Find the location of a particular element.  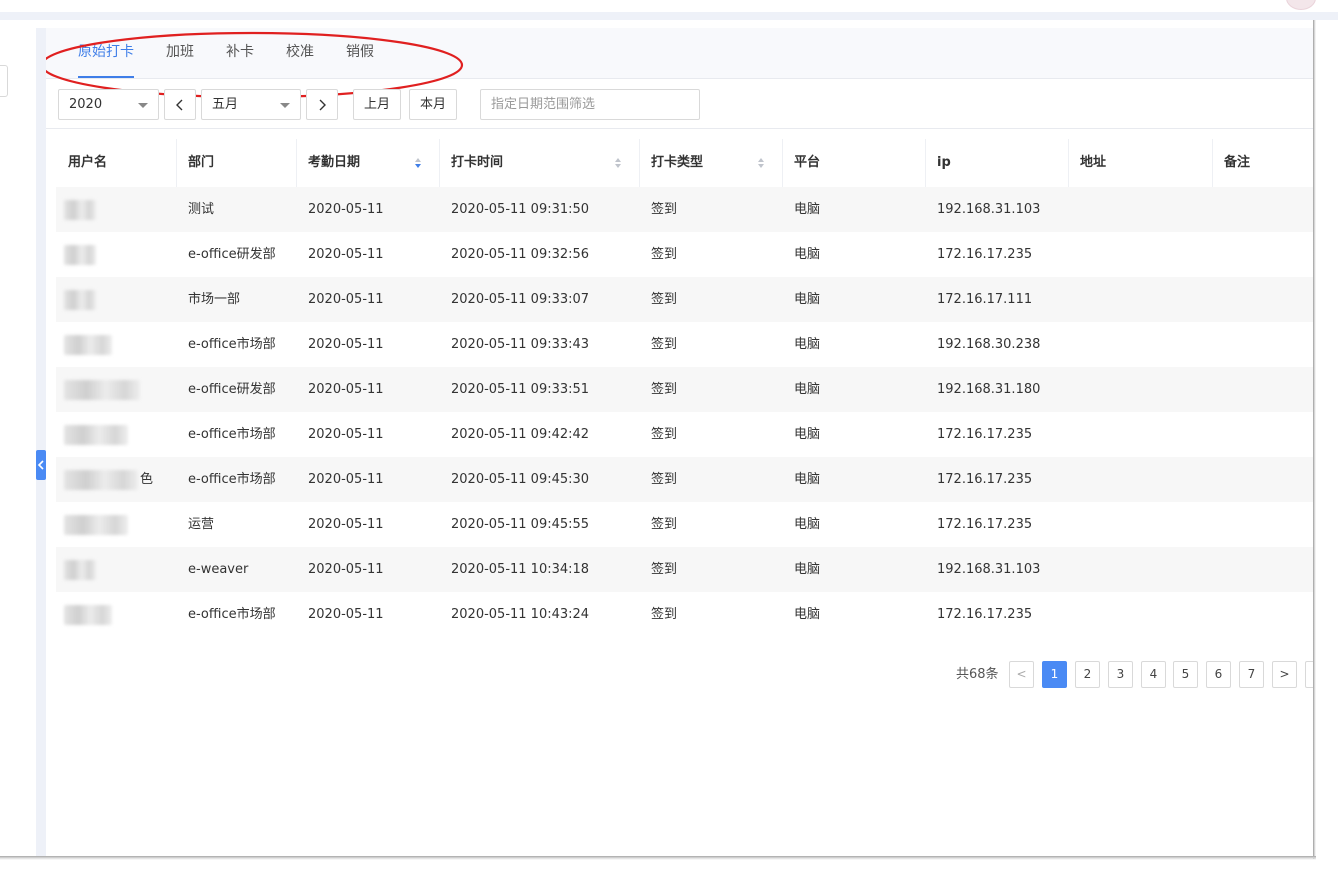

column-header-punch-time: 打卡时间 is located at coordinates (539, 163).